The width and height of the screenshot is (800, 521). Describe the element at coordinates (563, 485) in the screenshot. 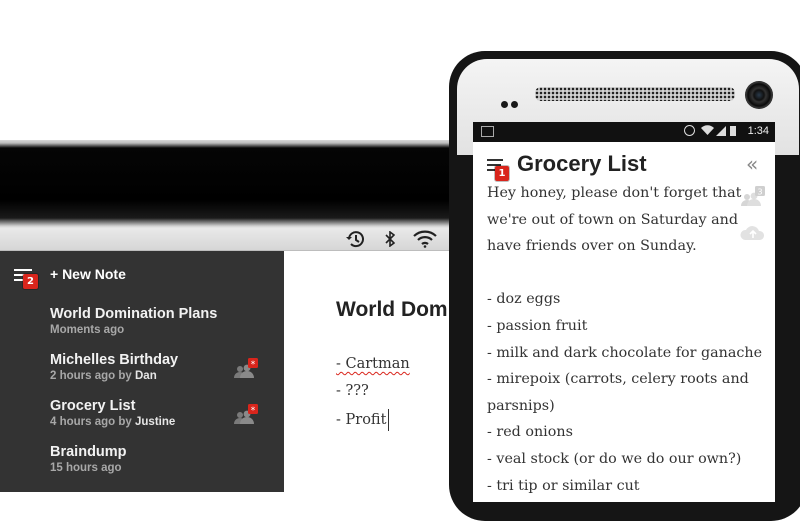

I see `note-line: - tri tip or similar cut` at that location.